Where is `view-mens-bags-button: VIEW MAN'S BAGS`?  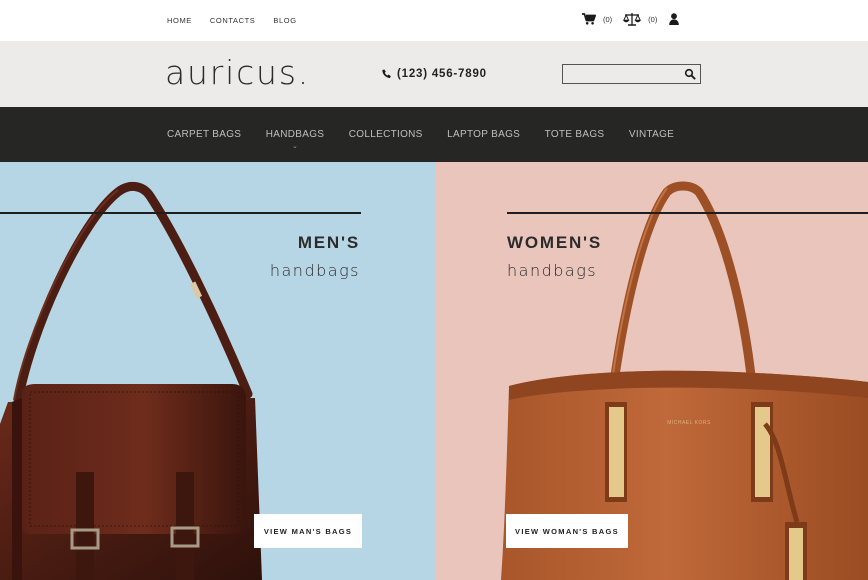 view-mens-bags-button: VIEW MAN'S BAGS is located at coordinates (308, 531).